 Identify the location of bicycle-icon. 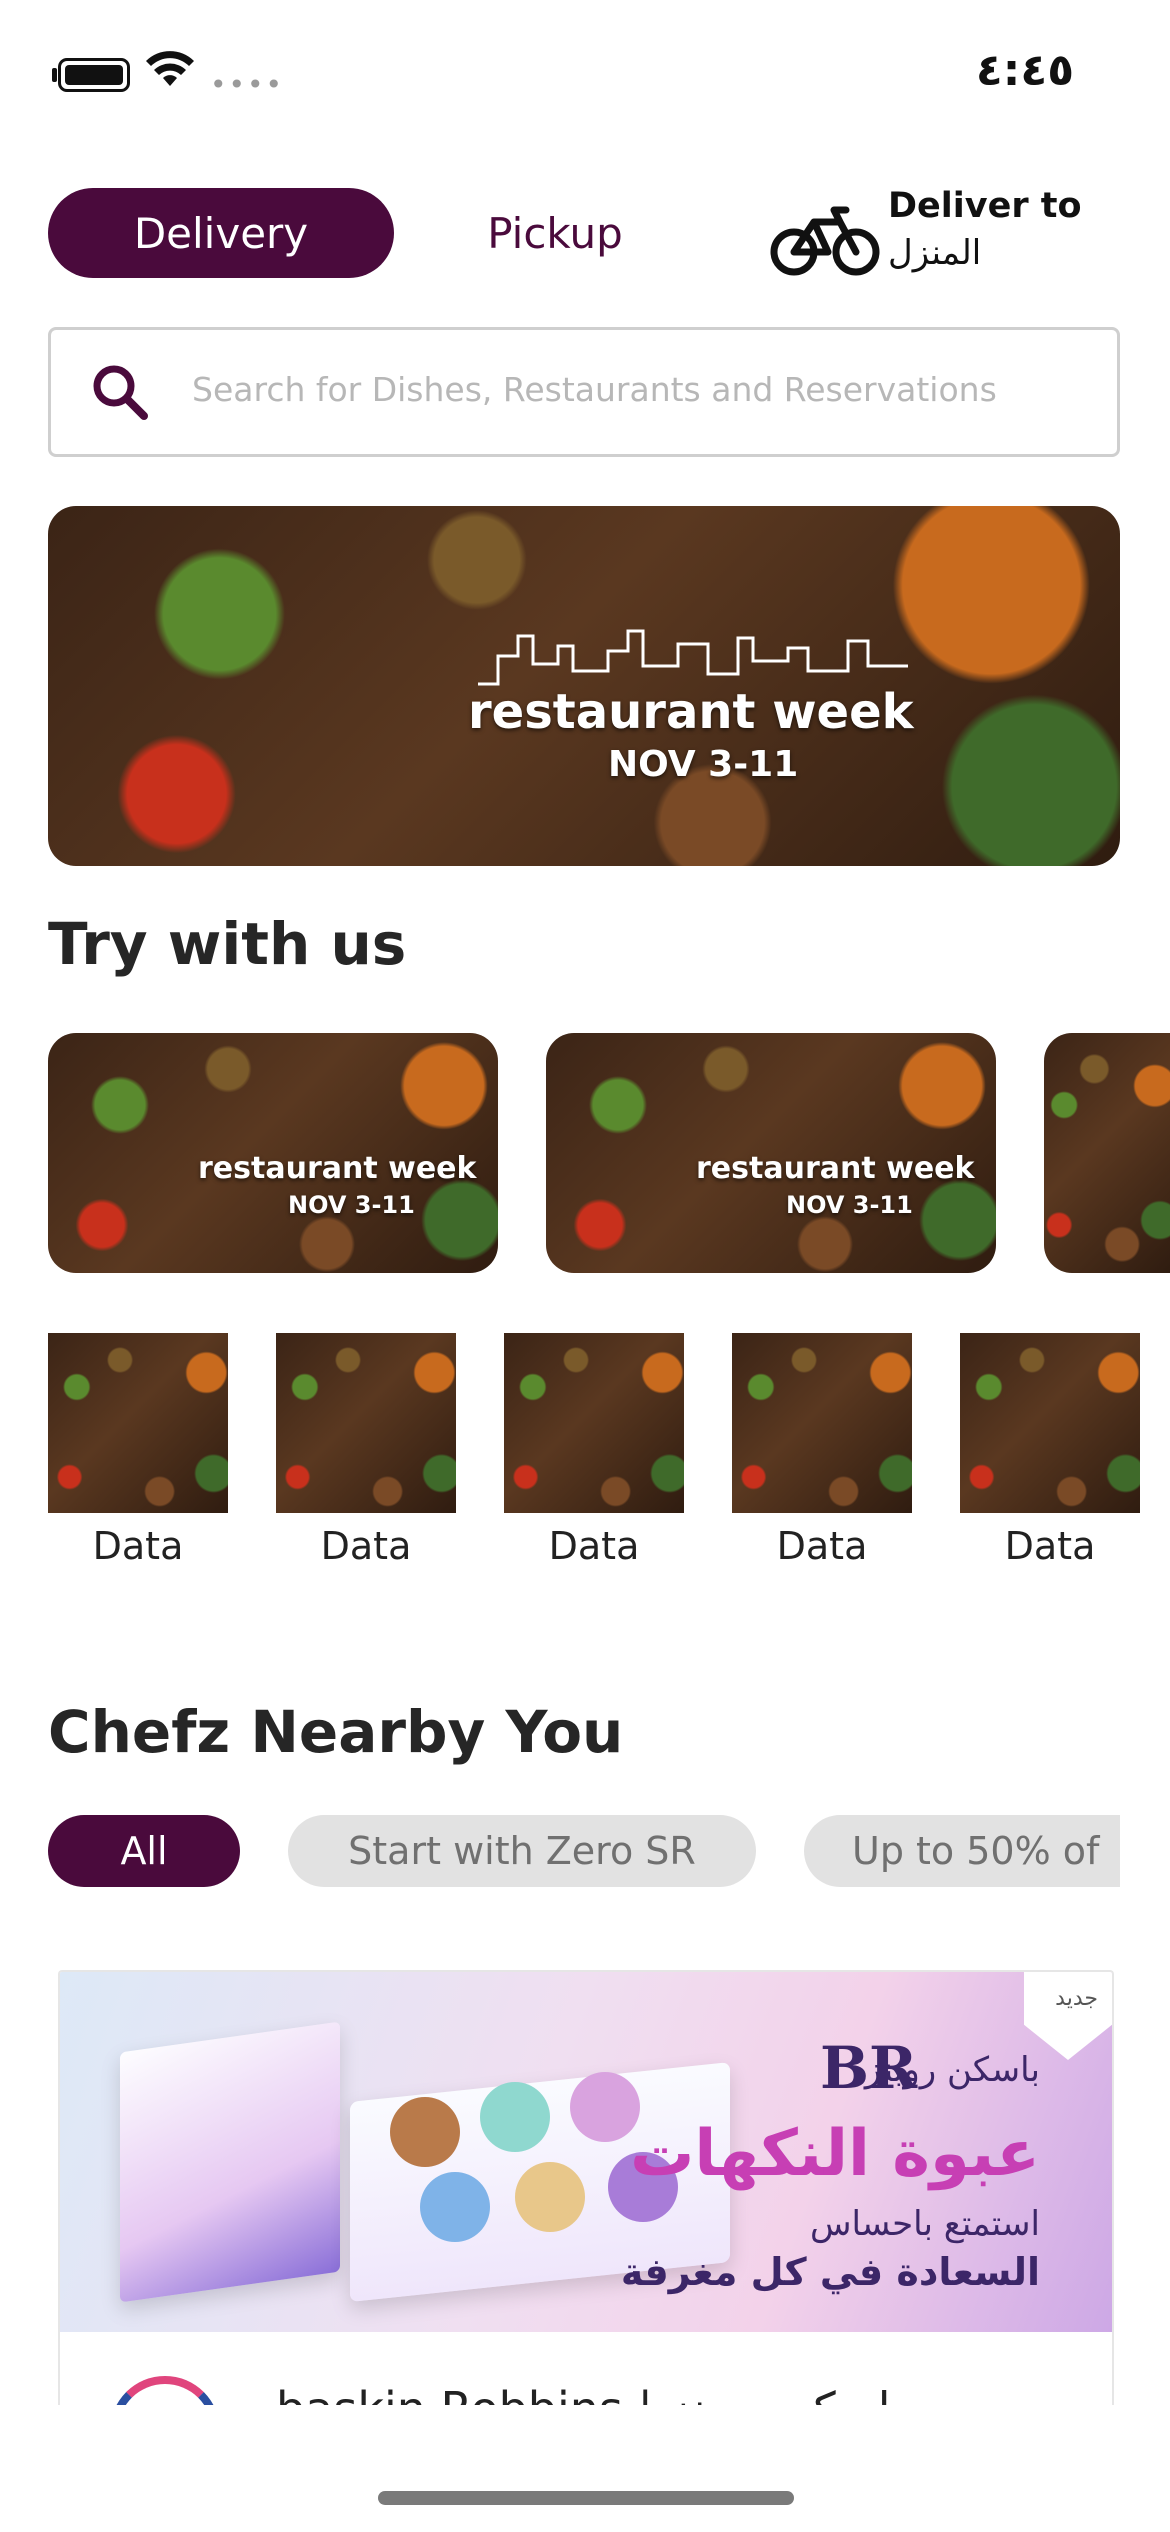
(825, 241).